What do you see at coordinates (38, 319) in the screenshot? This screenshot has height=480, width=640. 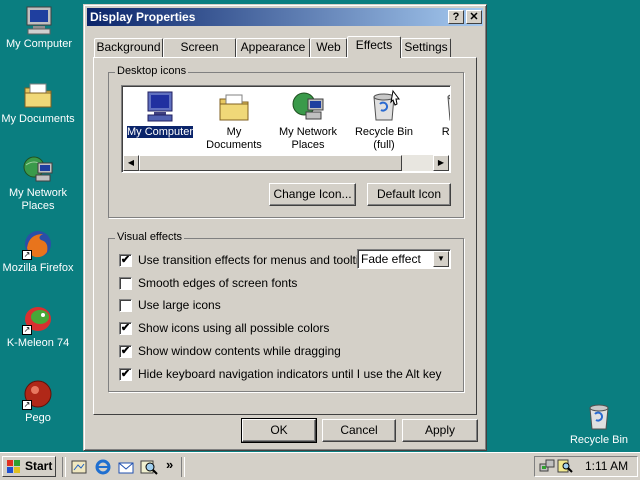 I see `k-meleon-icon: ↗` at bounding box center [38, 319].